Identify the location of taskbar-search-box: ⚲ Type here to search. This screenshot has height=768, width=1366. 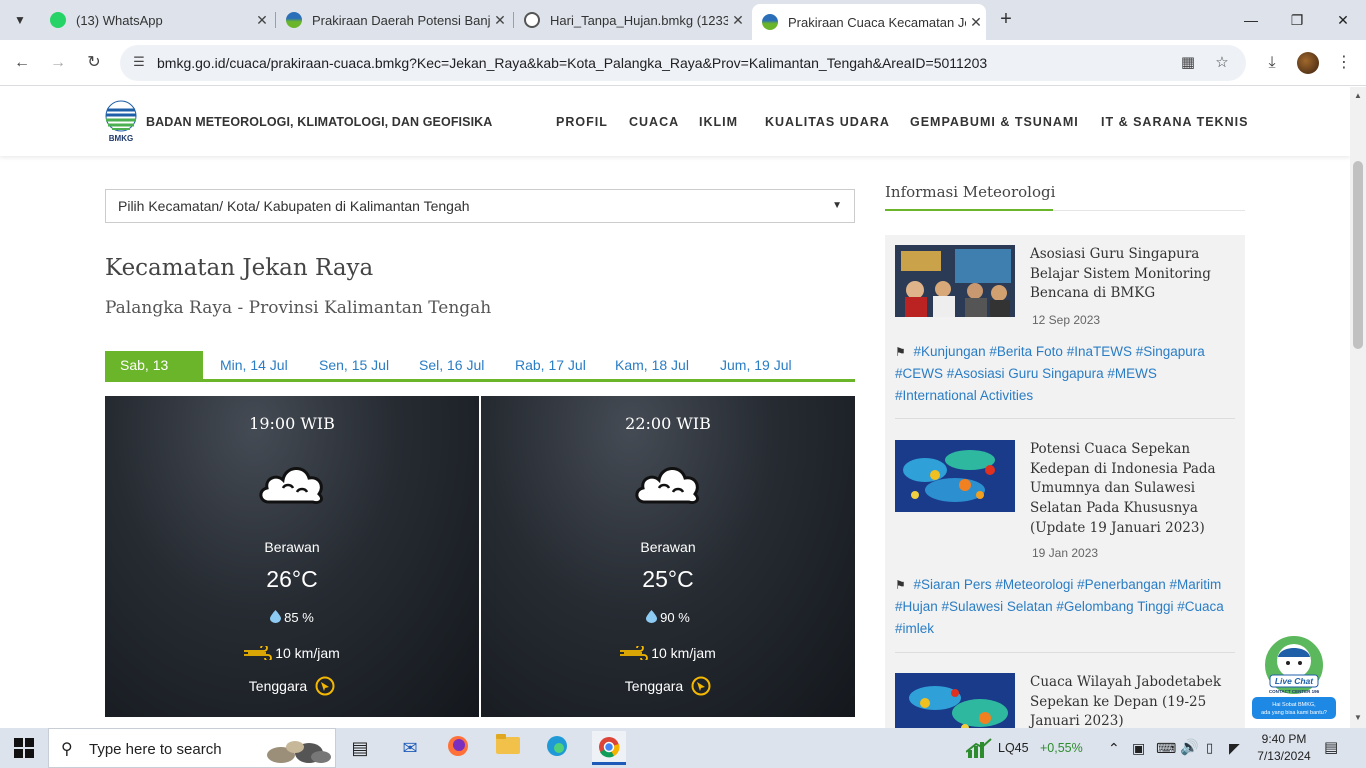
(192, 748).